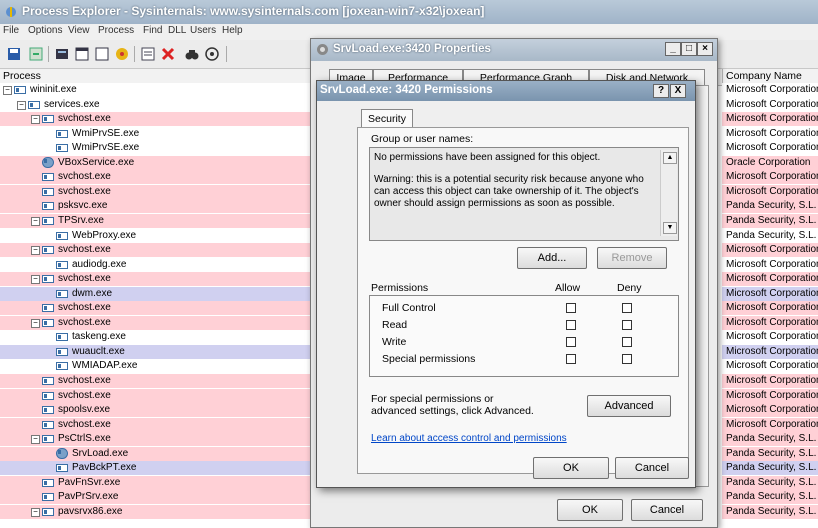 The width and height of the screenshot is (818, 528). Describe the element at coordinates (387, 118) in the screenshot. I see `tab-security: Security` at that location.